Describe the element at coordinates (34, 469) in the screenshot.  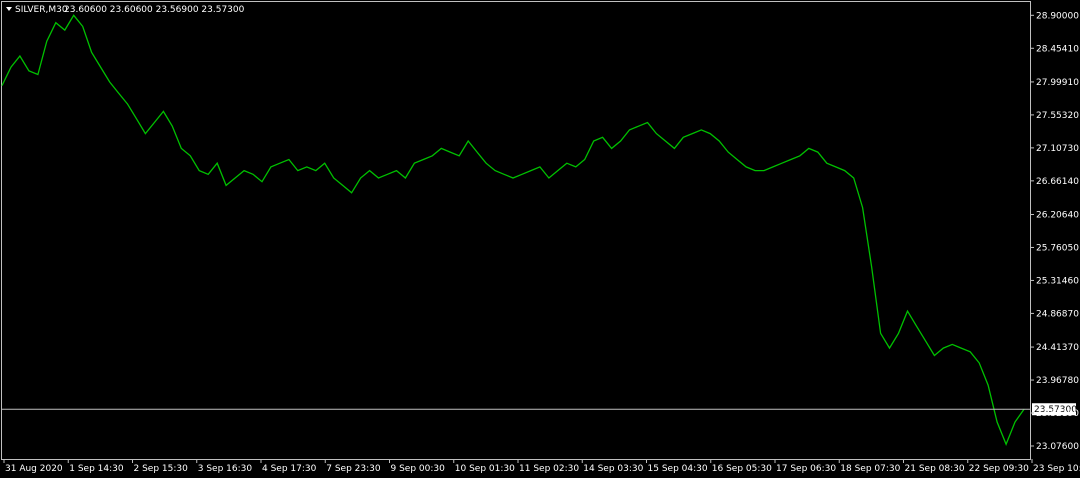
I see `x-tick-label: 31 Aug 2020` at that location.